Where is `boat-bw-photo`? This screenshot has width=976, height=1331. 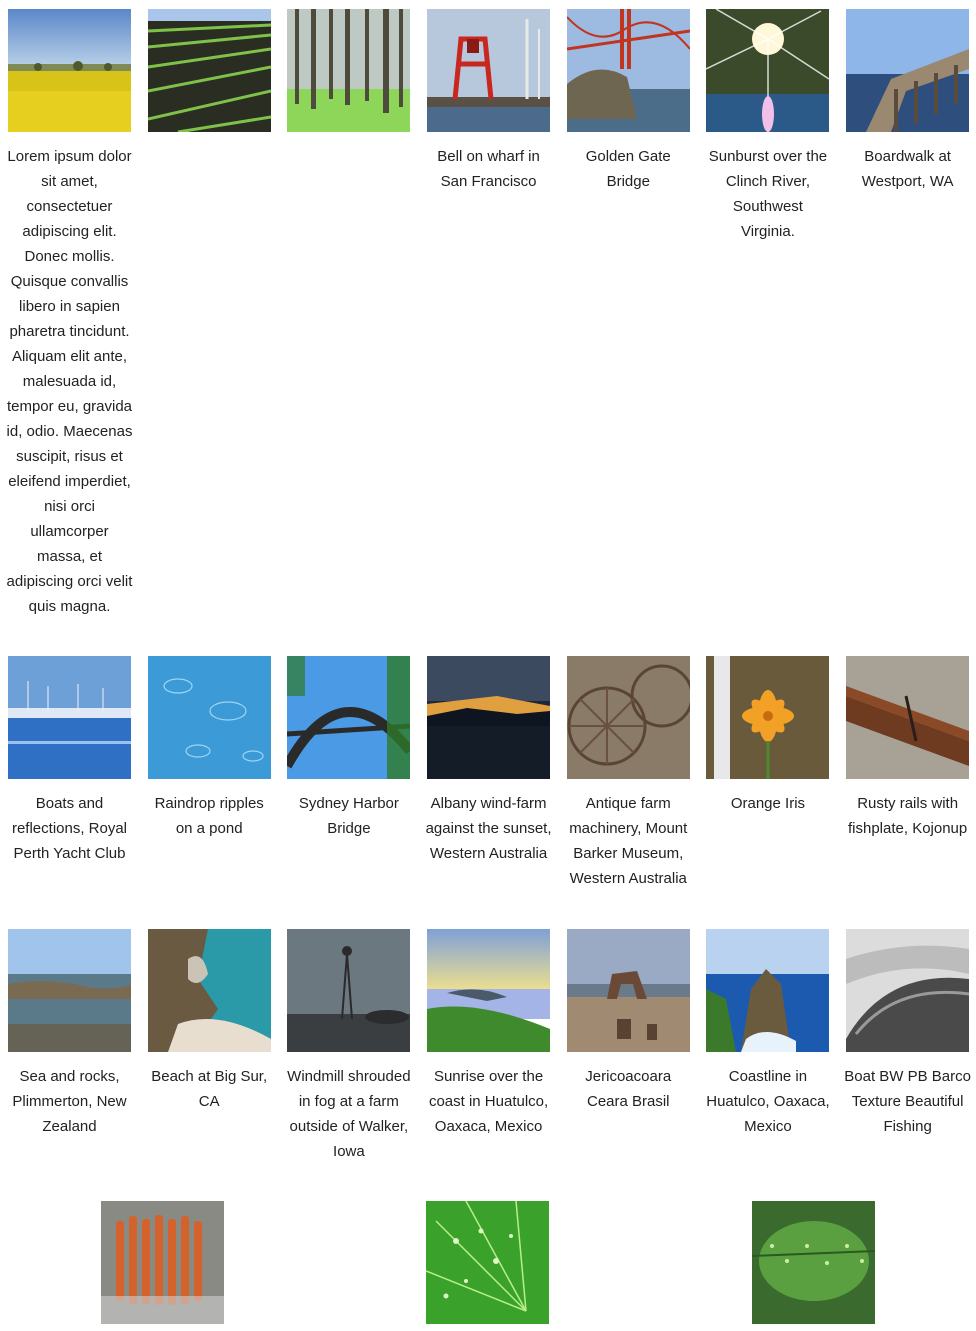 boat-bw-photo is located at coordinates (908, 990).